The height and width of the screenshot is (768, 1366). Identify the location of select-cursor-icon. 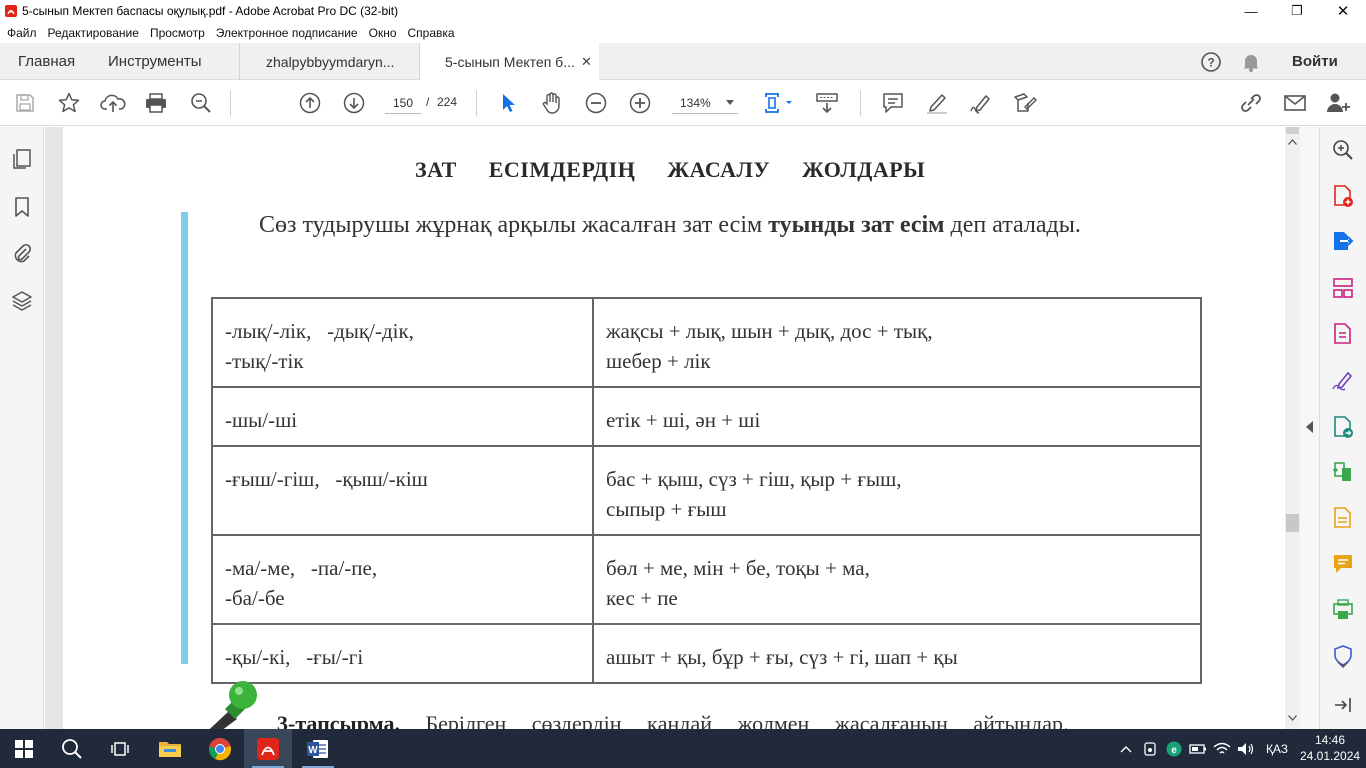
(508, 103).